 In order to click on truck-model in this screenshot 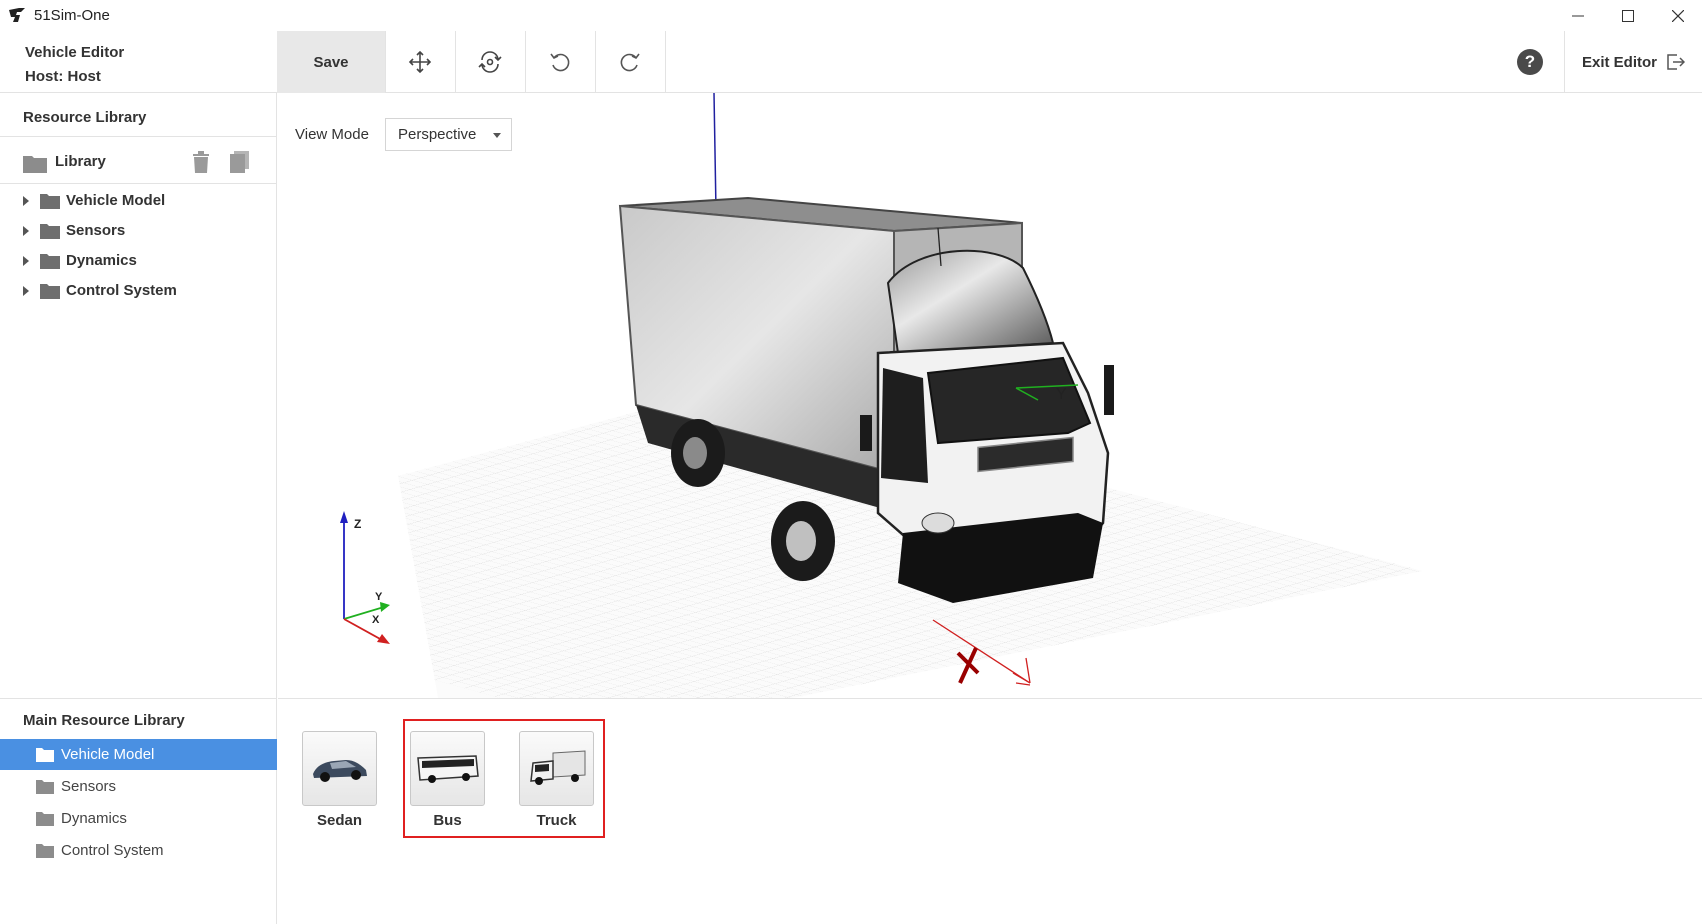, I will do `click(866, 399)`.